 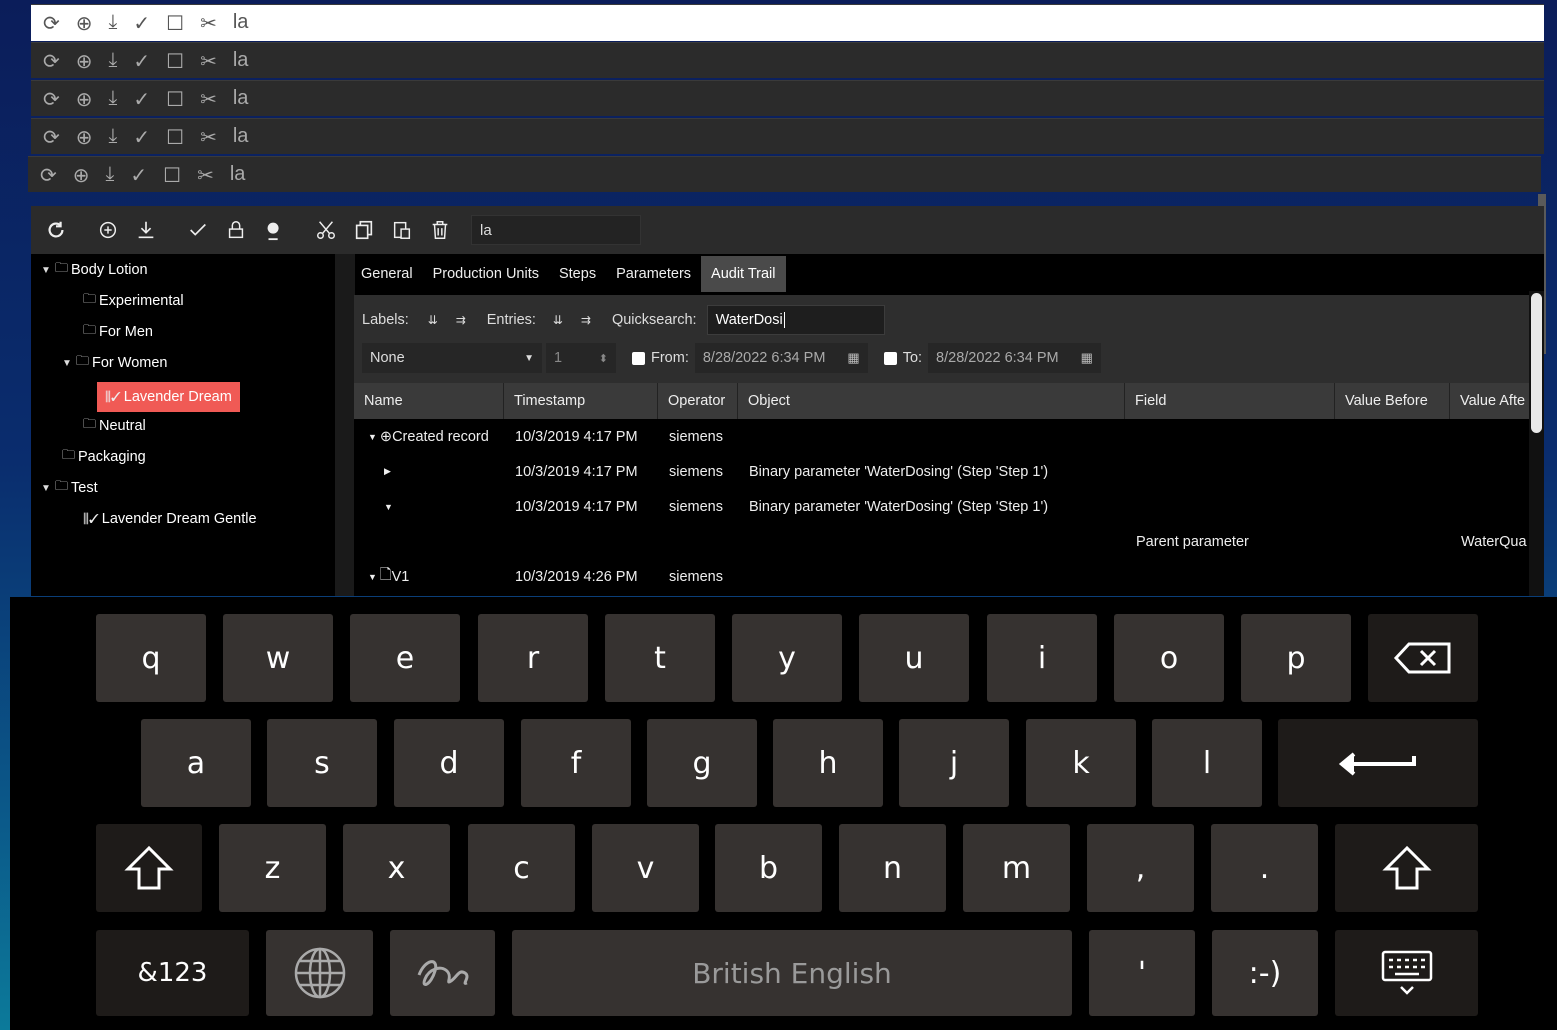 What do you see at coordinates (402, 230) in the screenshot?
I see `paste-icon` at bounding box center [402, 230].